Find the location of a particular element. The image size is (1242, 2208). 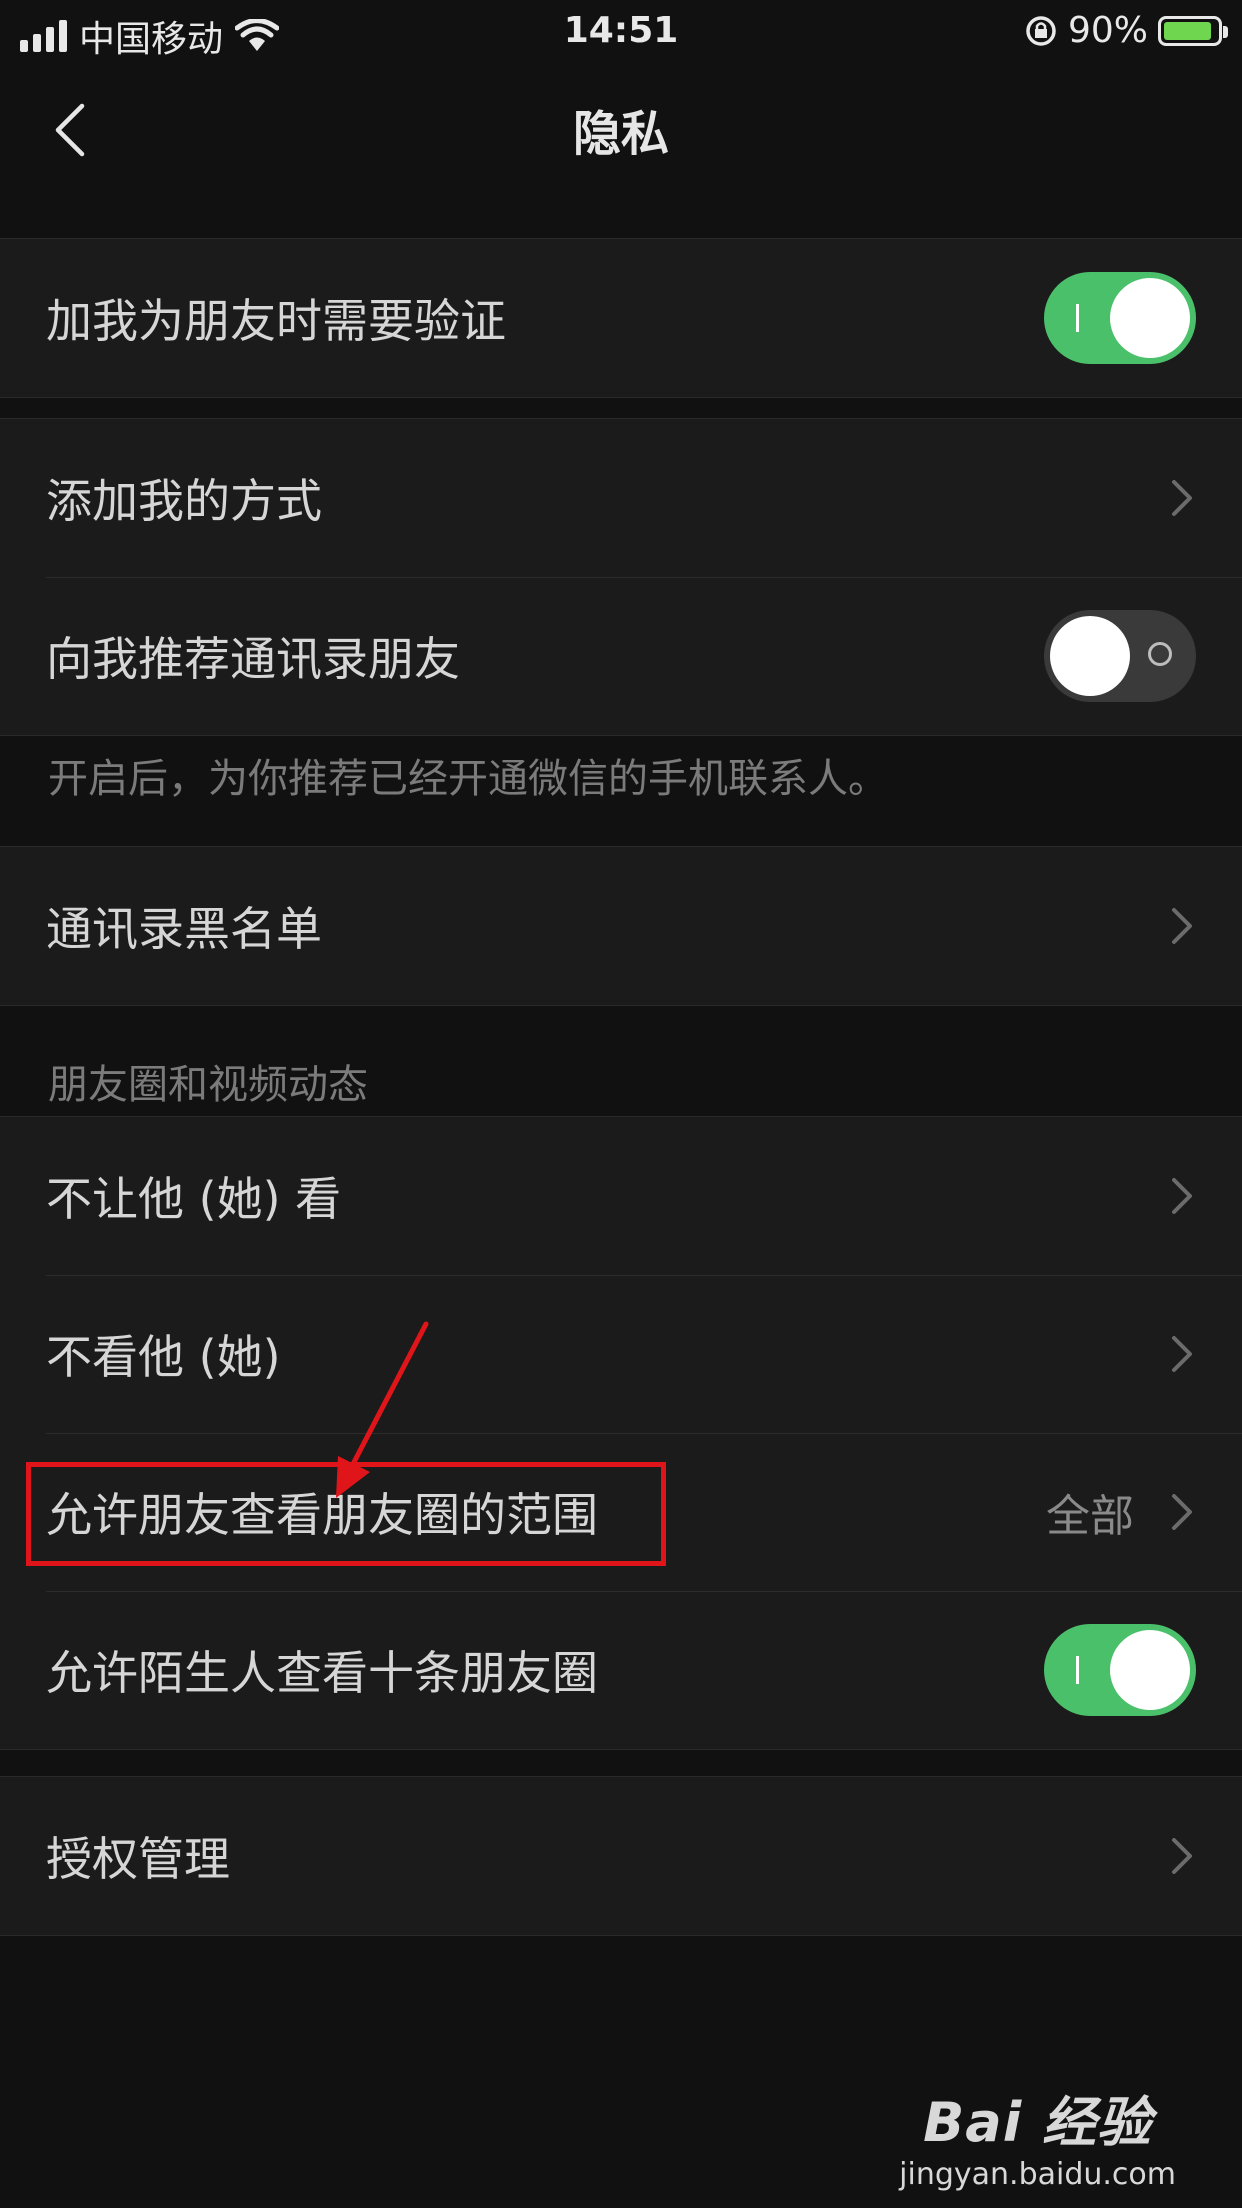

row-stranger-view: 允许陌生人查看十条朋友圈 is located at coordinates (621, 1670).